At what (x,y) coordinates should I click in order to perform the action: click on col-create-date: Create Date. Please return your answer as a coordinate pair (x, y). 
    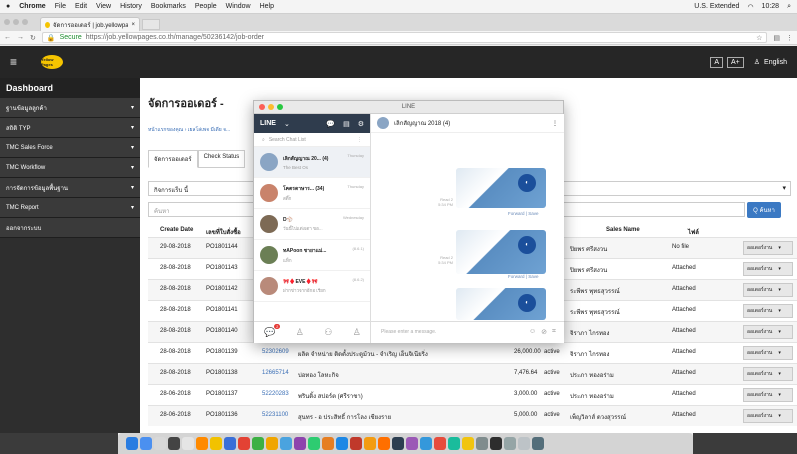
    Looking at the image, I should click on (176, 230).